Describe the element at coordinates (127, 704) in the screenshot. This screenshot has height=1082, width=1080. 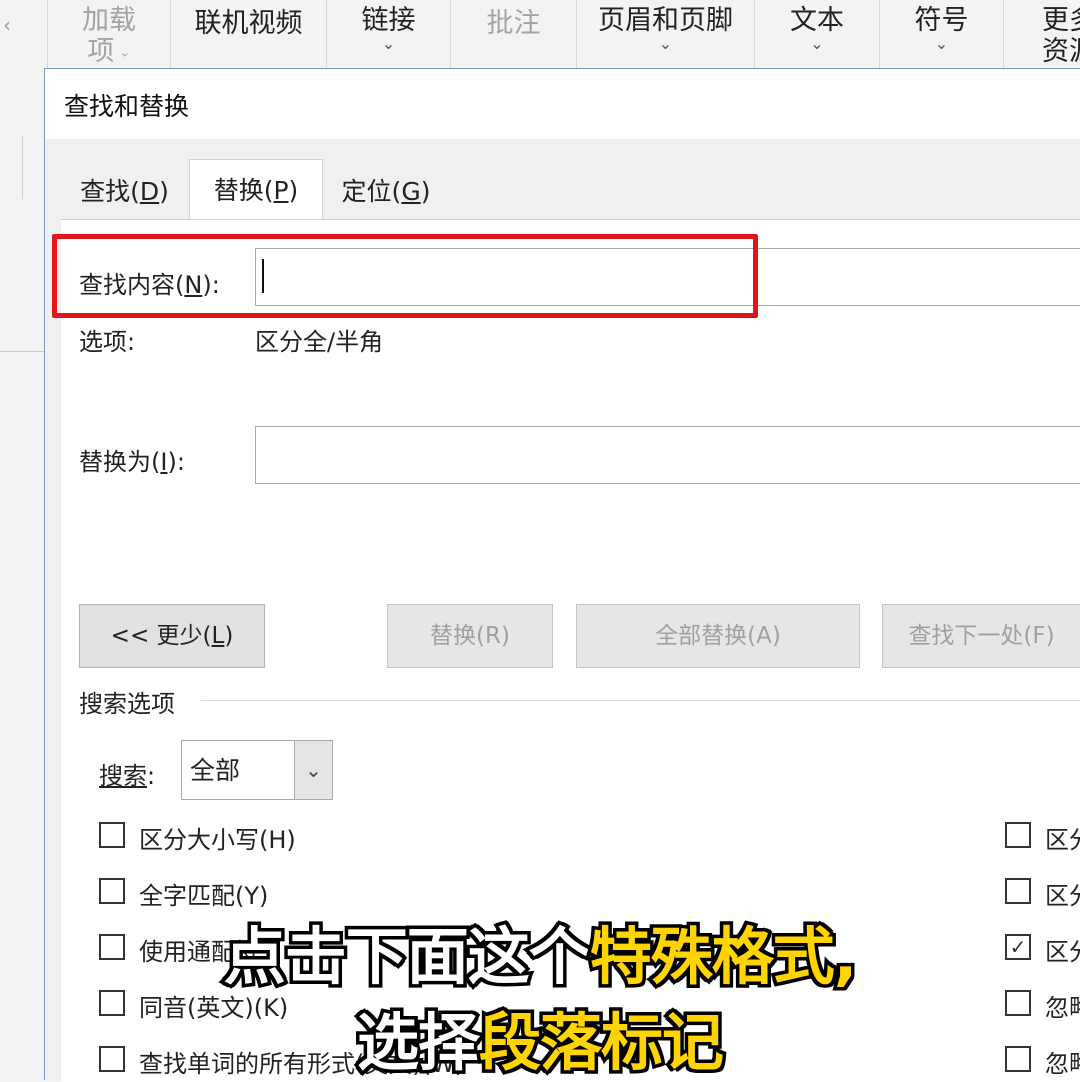
I see `search-options-title: 搜索选项` at that location.